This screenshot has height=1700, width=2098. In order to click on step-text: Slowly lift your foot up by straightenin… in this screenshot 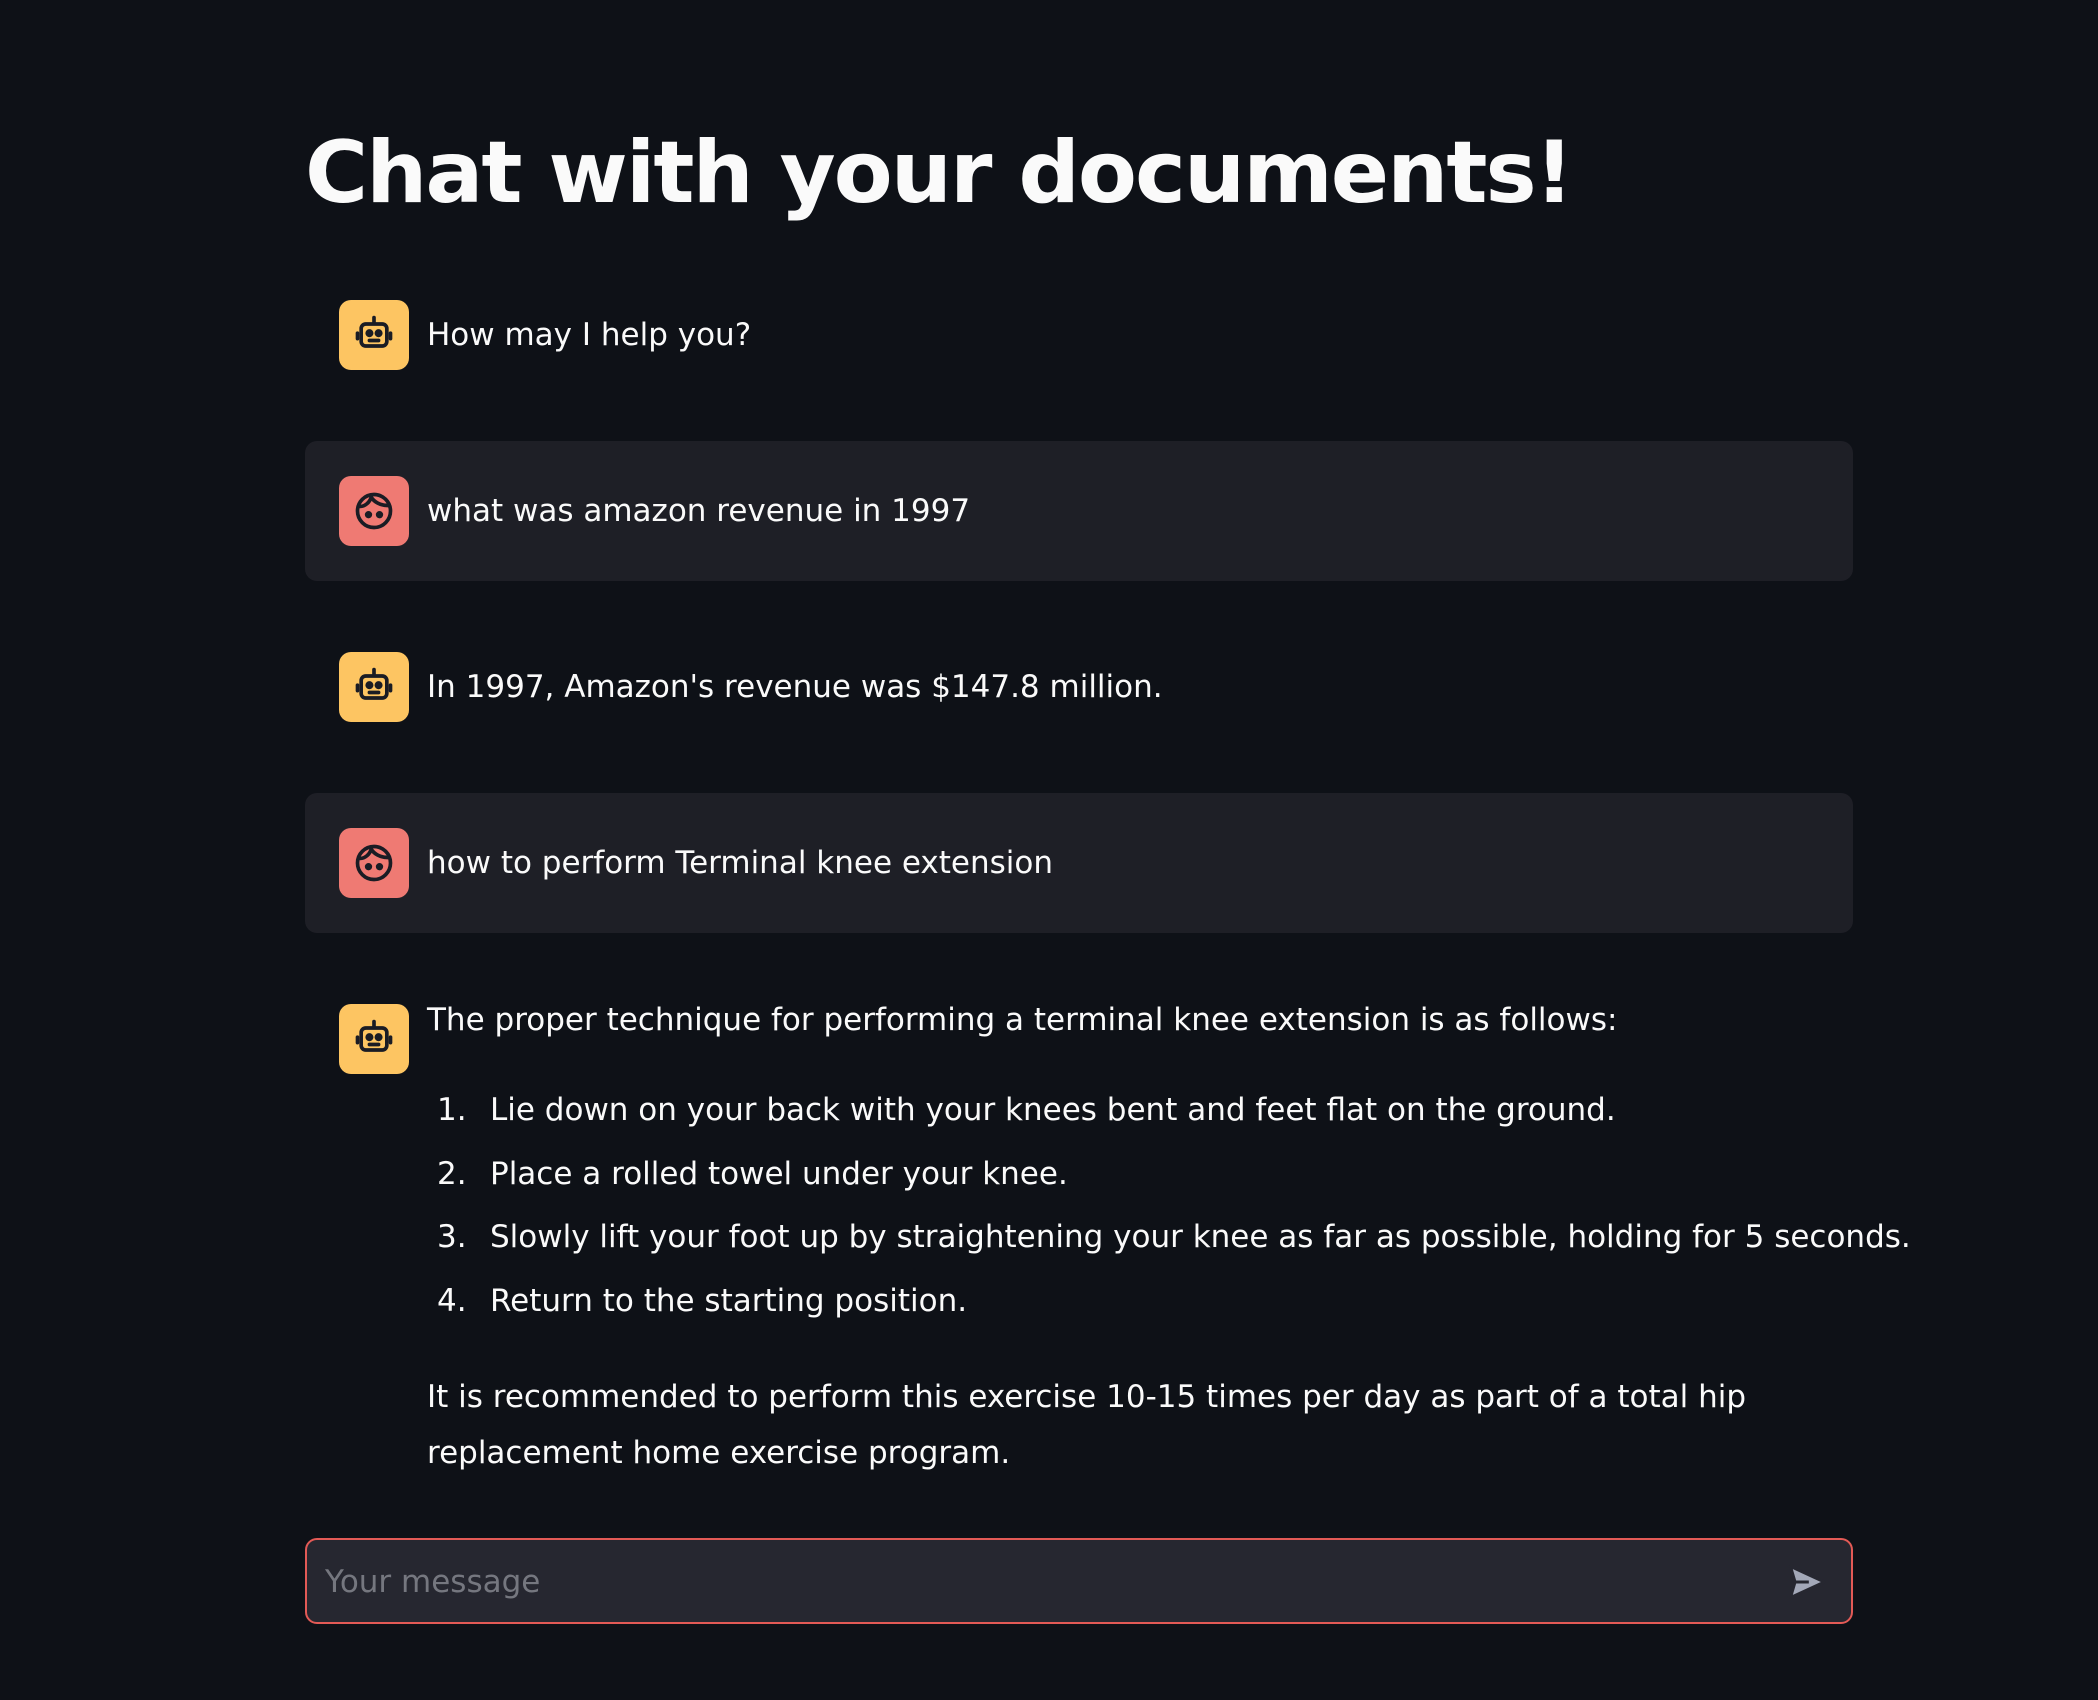, I will do `click(1200, 1237)`.